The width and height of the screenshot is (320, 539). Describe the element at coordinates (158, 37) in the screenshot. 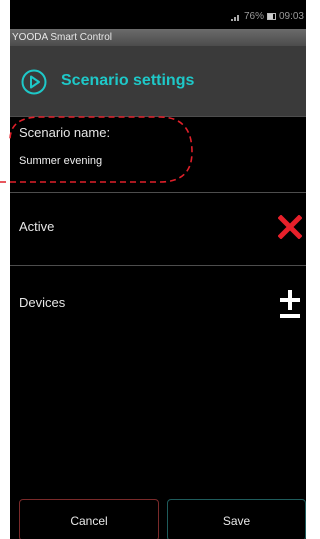

I see `app-title-bar: YOODA Smart Control` at that location.